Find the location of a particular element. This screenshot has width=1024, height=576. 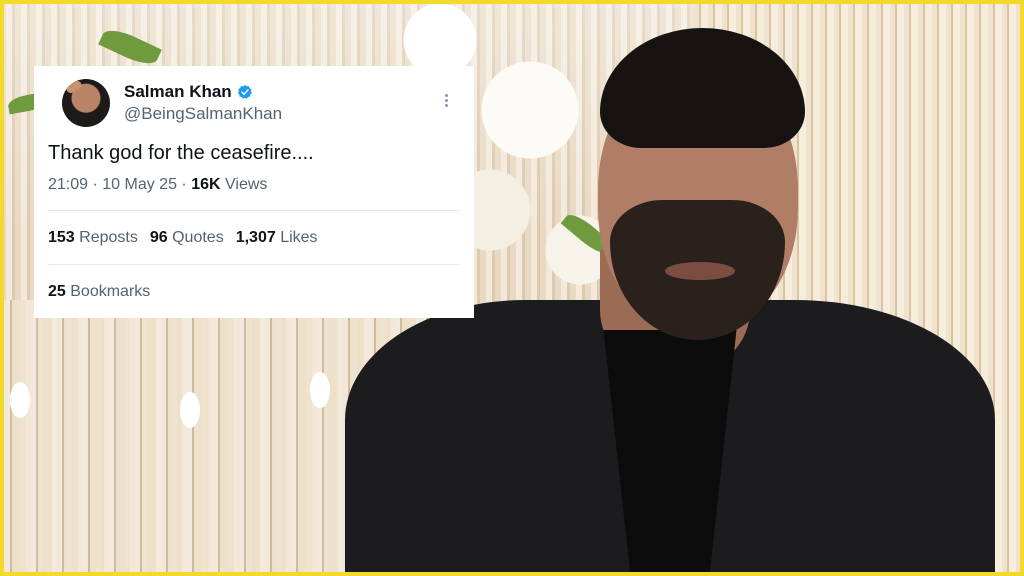

tweet-time: 21:09 is located at coordinates (68, 184).